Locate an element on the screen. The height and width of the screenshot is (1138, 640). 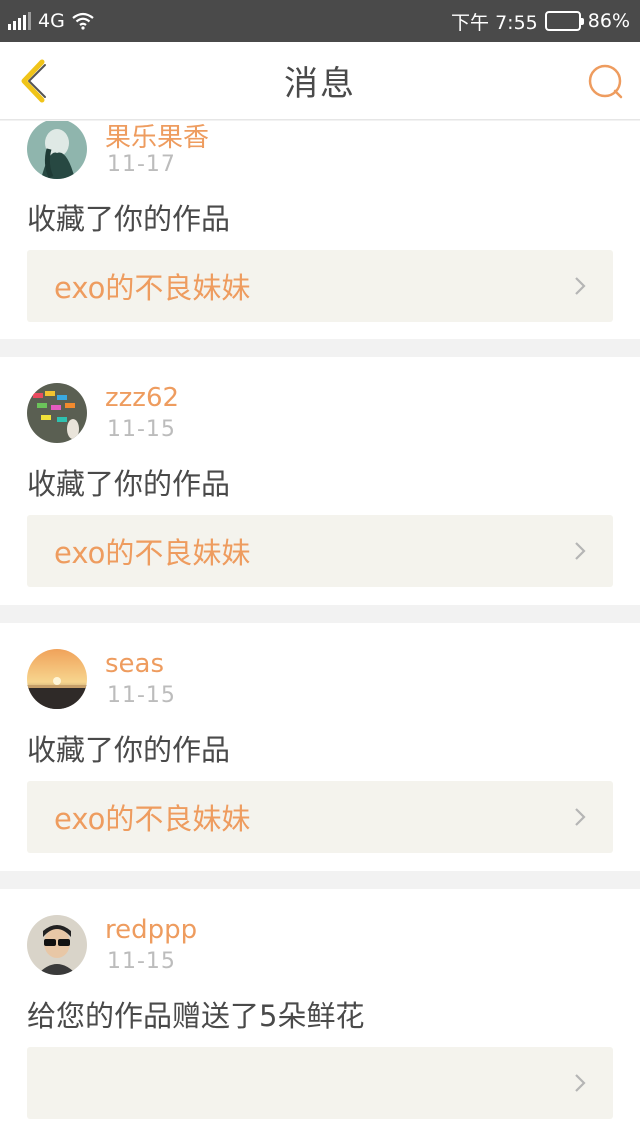
battery-icon is located at coordinates (564, 21).